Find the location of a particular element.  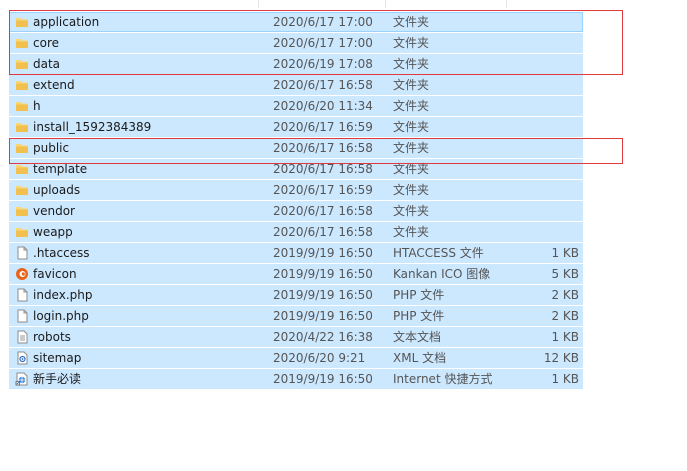

file-date: 2020/6/19 17:08 is located at coordinates (323, 64).